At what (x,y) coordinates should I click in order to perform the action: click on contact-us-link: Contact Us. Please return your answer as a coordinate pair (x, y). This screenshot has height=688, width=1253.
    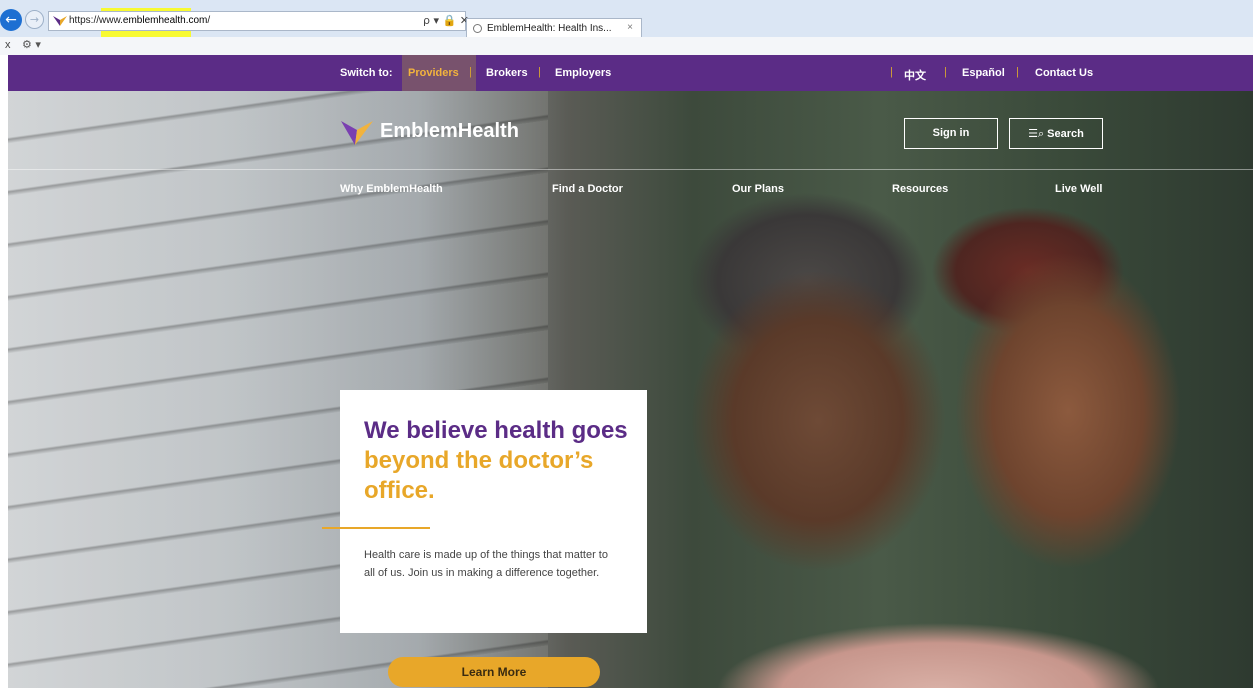
    Looking at the image, I should click on (1064, 73).